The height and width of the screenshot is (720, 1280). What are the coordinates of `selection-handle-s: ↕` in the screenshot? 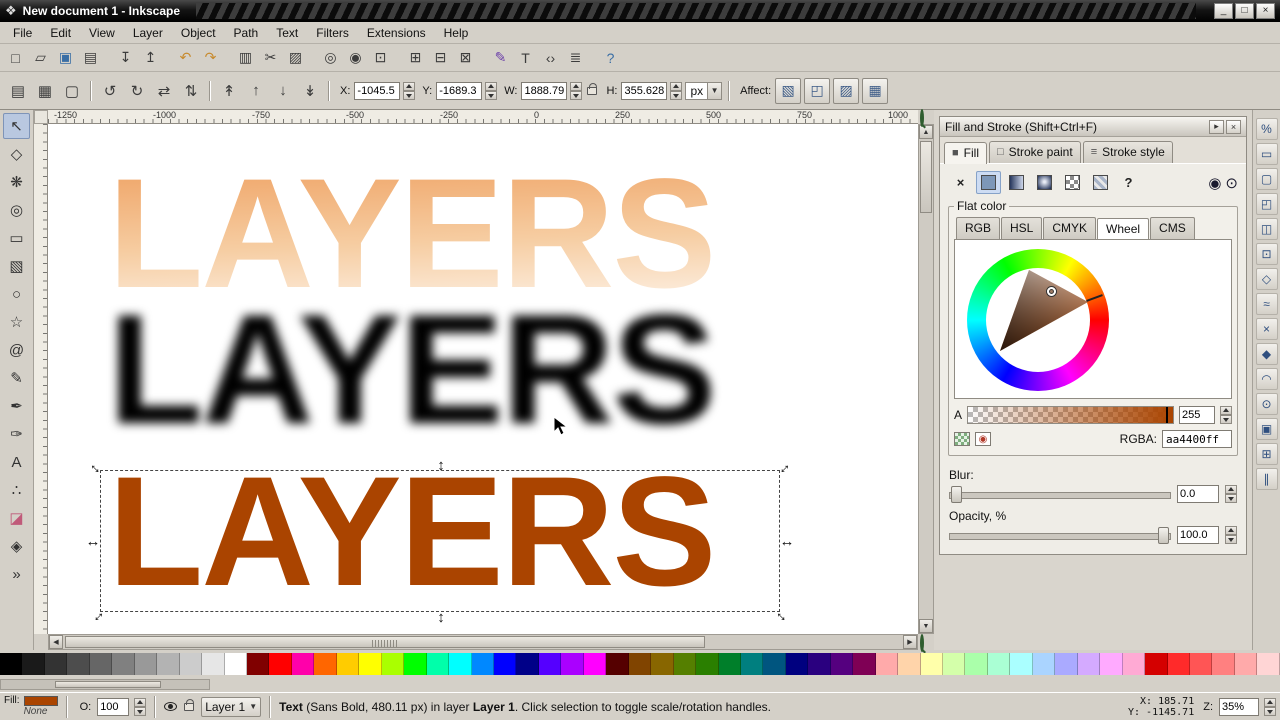 It's located at (441, 617).